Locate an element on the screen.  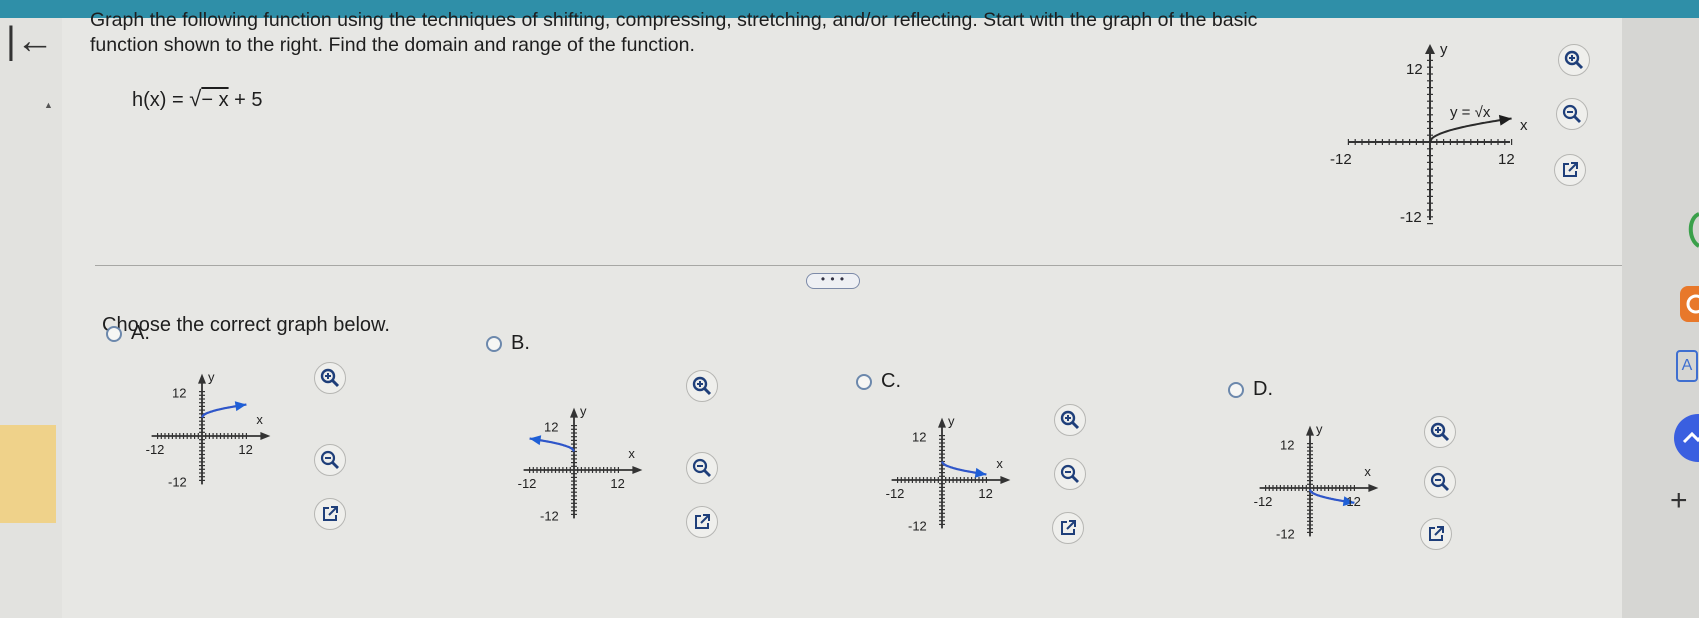
choice-c-zoom-in-button is located at coordinates (1070, 420).